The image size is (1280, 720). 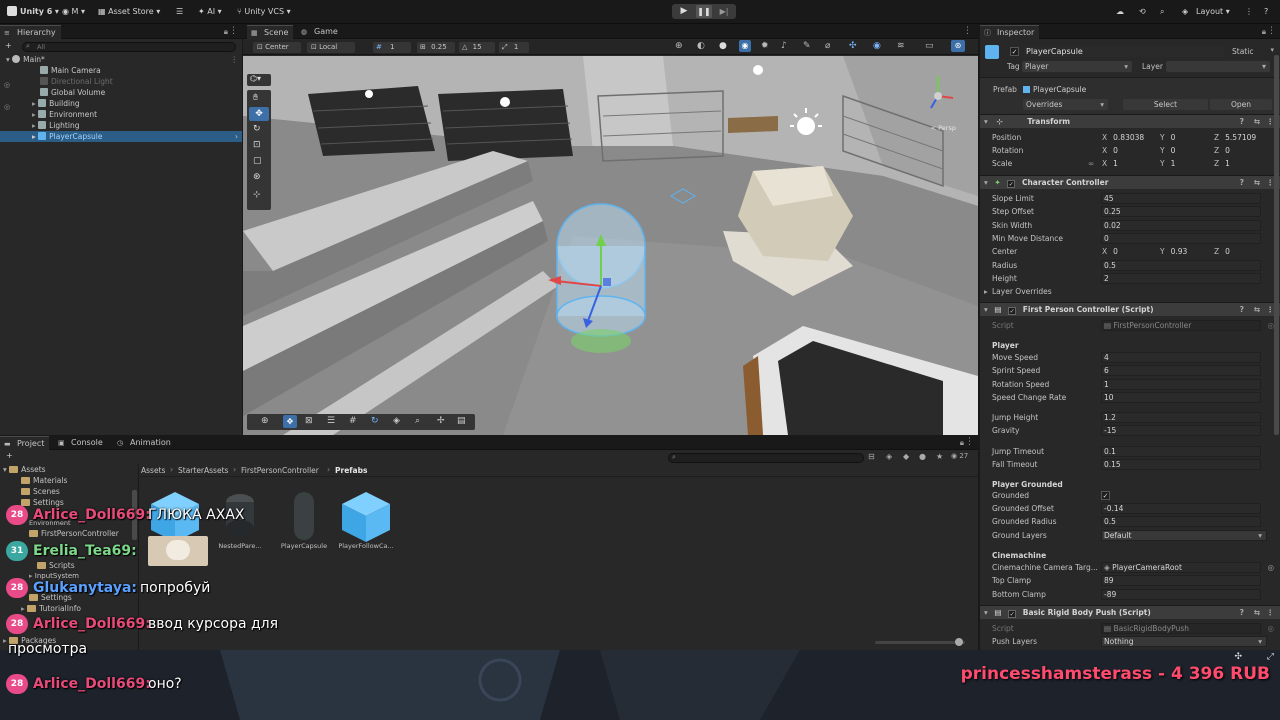 I want to click on brbp-script-field: ▤ BasicRigidBodyPush, so click(x=1181, y=628).